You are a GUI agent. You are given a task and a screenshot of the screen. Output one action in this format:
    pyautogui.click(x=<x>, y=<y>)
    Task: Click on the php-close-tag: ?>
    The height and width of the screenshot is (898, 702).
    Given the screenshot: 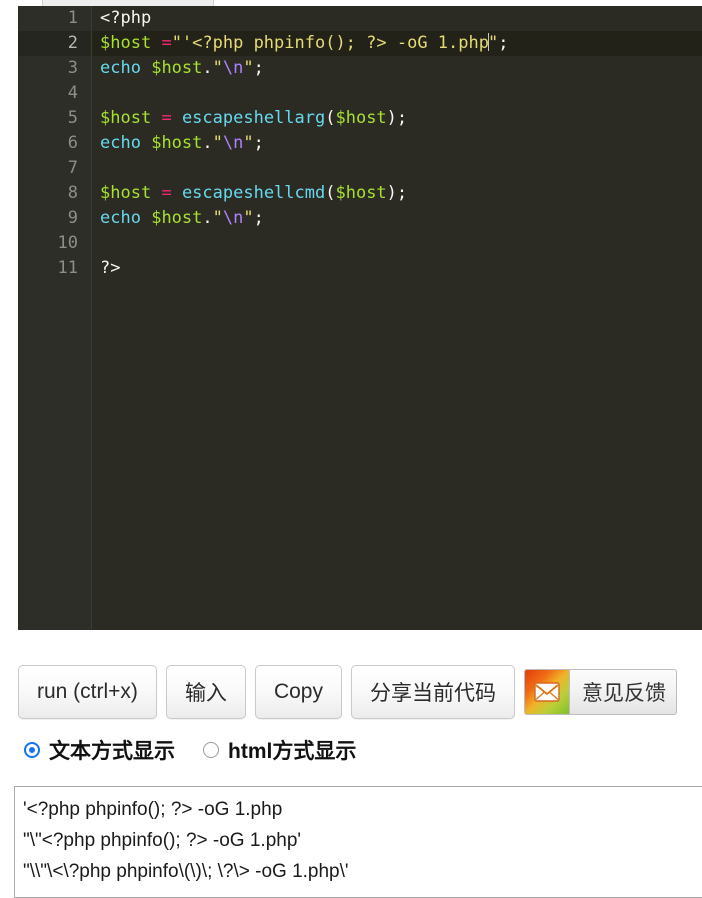 What is the action you would take?
    pyautogui.click(x=110, y=268)
    